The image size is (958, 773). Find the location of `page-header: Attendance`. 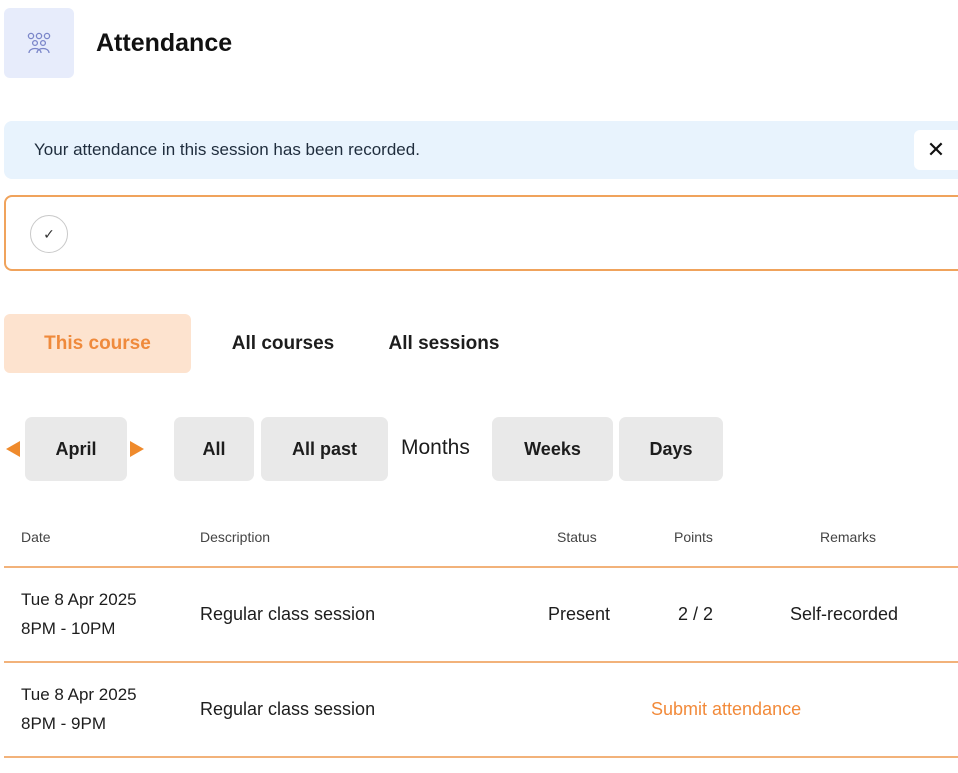

page-header: Attendance is located at coordinates (118, 43).